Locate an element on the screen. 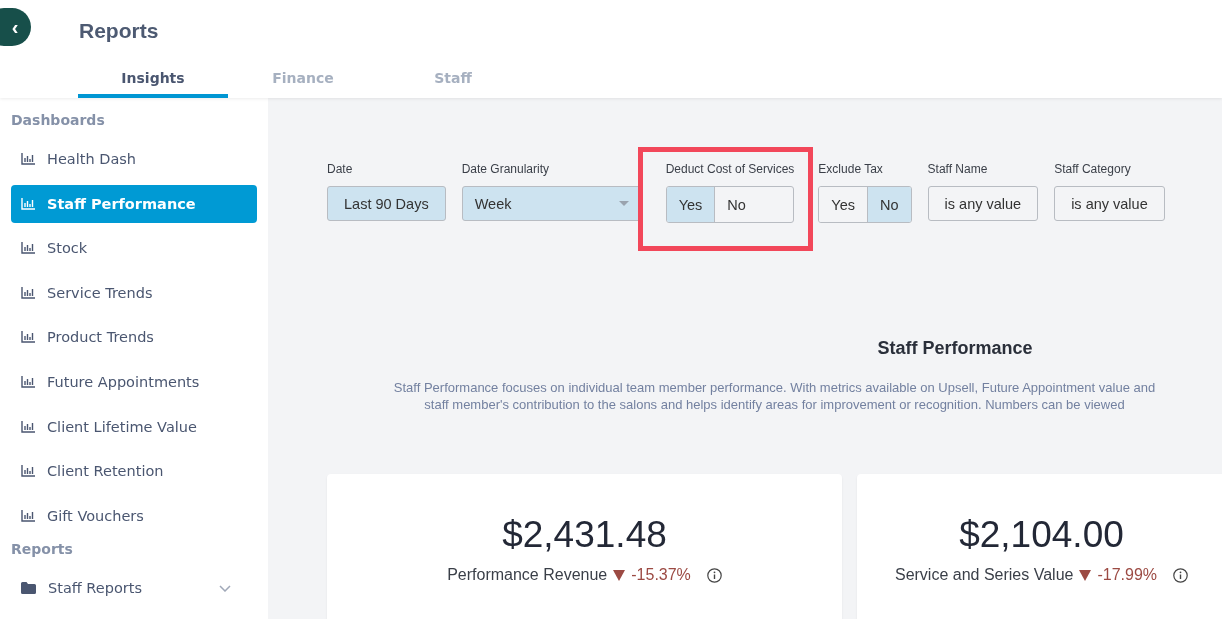 The height and width of the screenshot is (619, 1222). back-button: ‹ is located at coordinates (15, 27).